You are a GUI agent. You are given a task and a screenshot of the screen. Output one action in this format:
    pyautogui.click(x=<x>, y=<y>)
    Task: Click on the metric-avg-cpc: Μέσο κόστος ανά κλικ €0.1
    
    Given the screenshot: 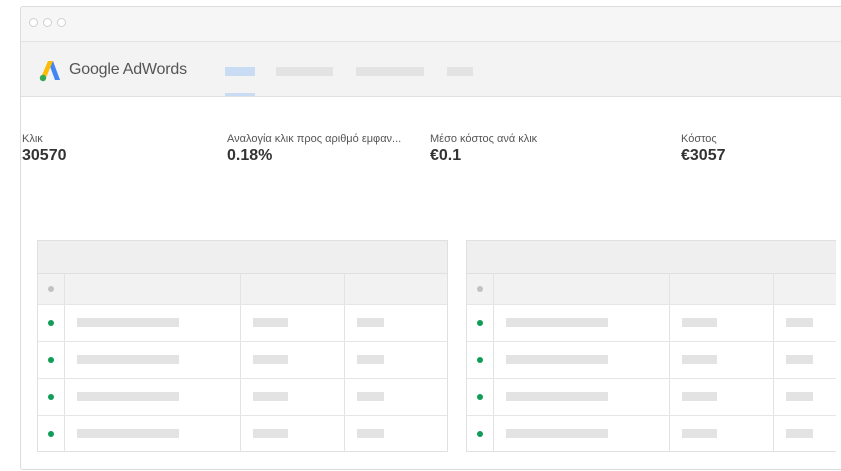 What is the action you would take?
    pyautogui.click(x=483, y=149)
    